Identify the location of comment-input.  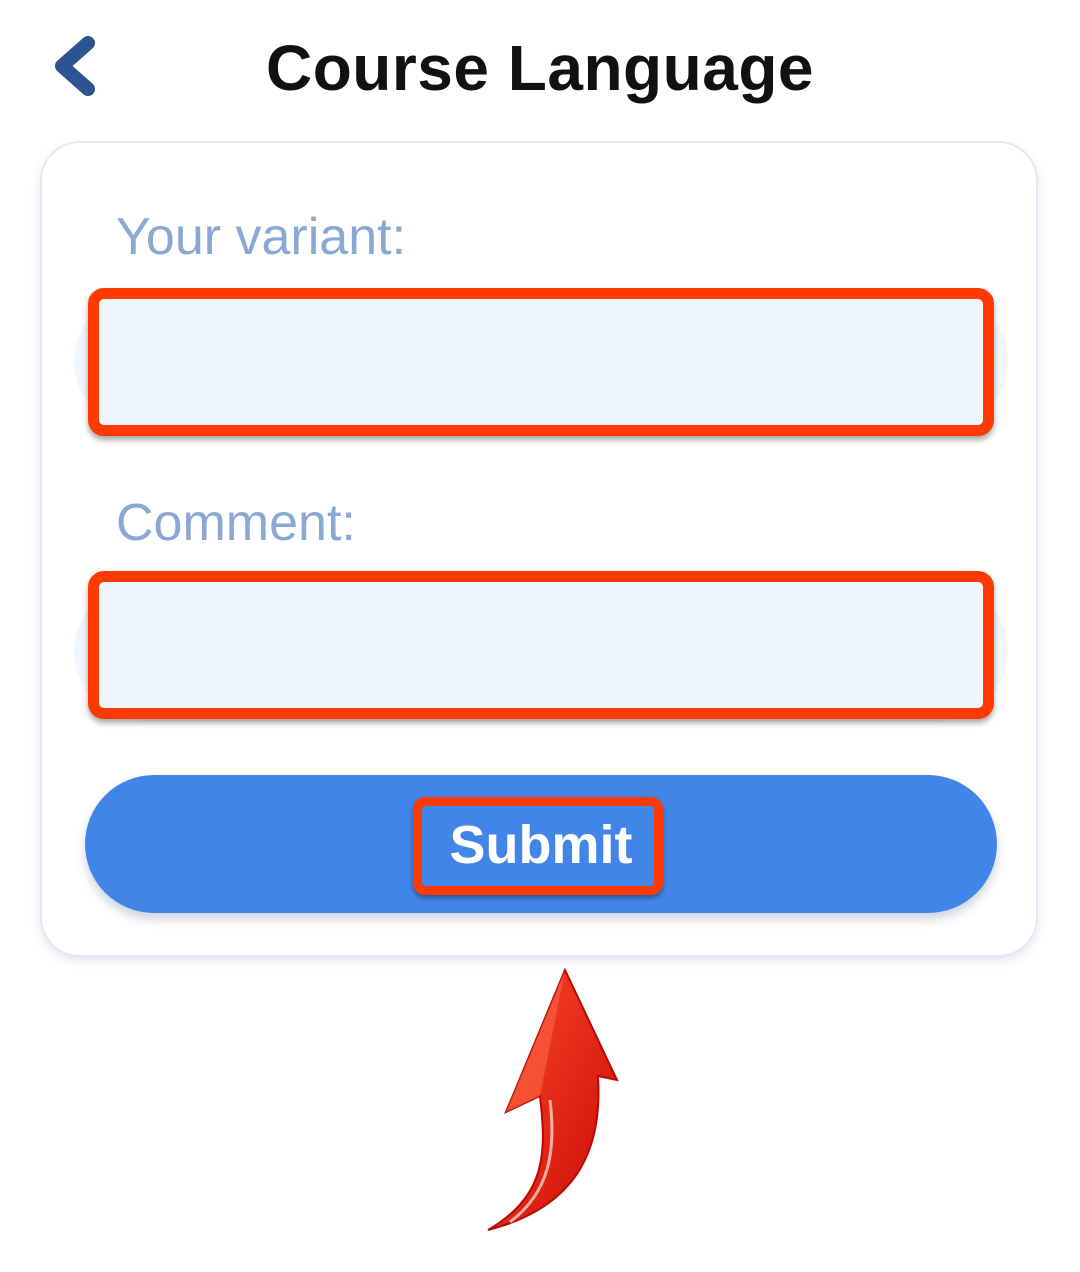
(541, 645).